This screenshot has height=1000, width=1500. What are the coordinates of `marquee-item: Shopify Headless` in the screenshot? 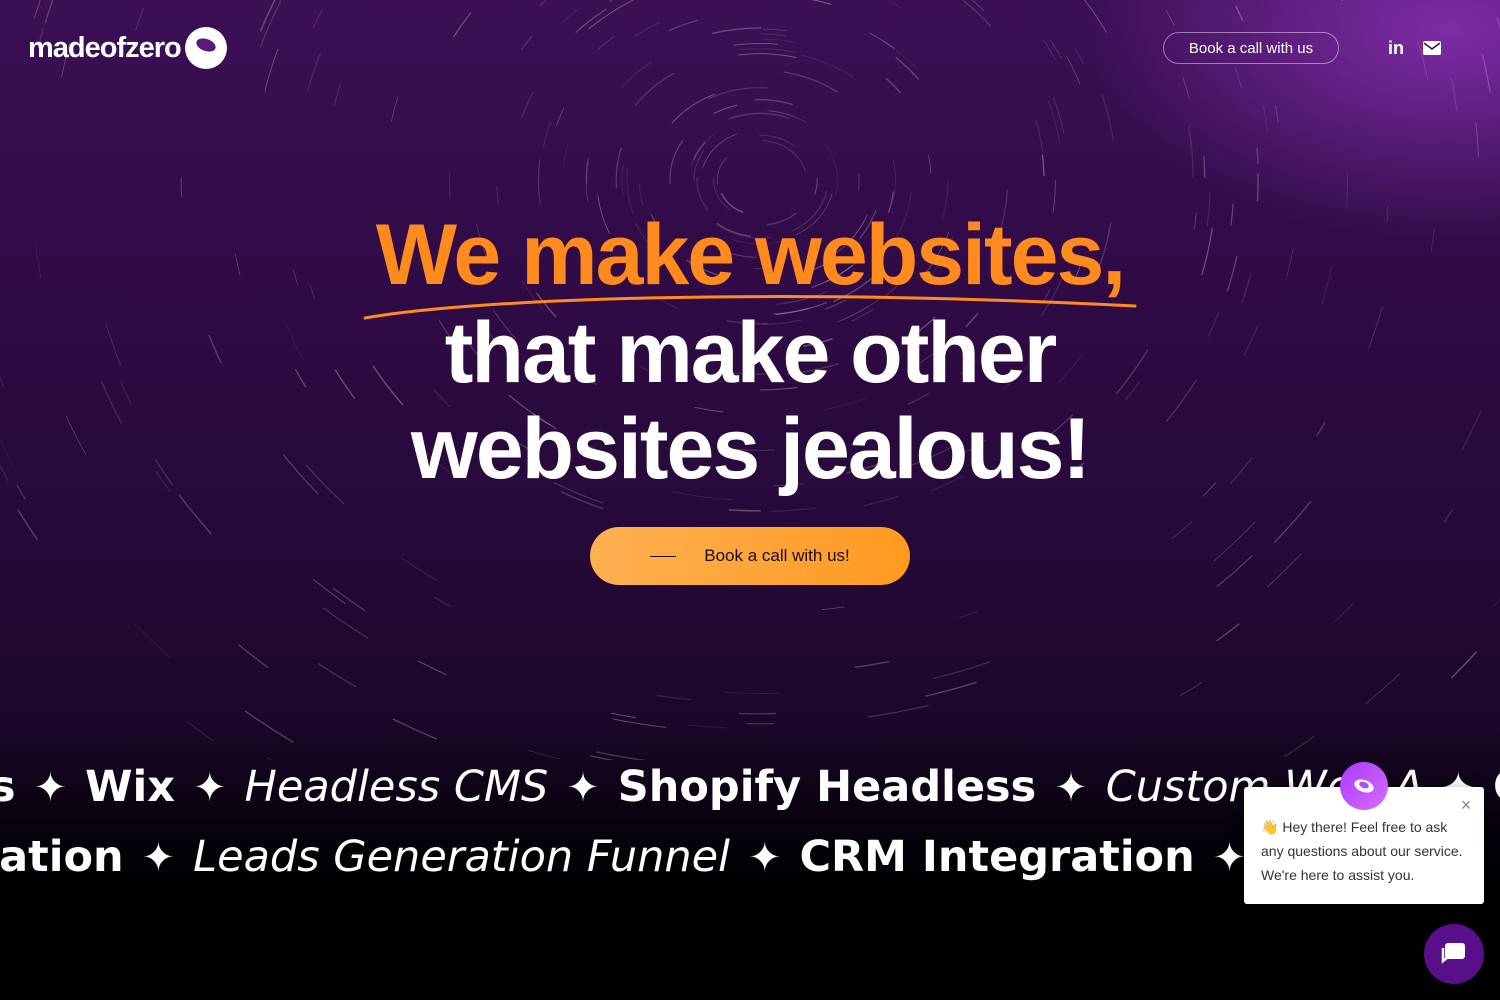 It's located at (827, 787).